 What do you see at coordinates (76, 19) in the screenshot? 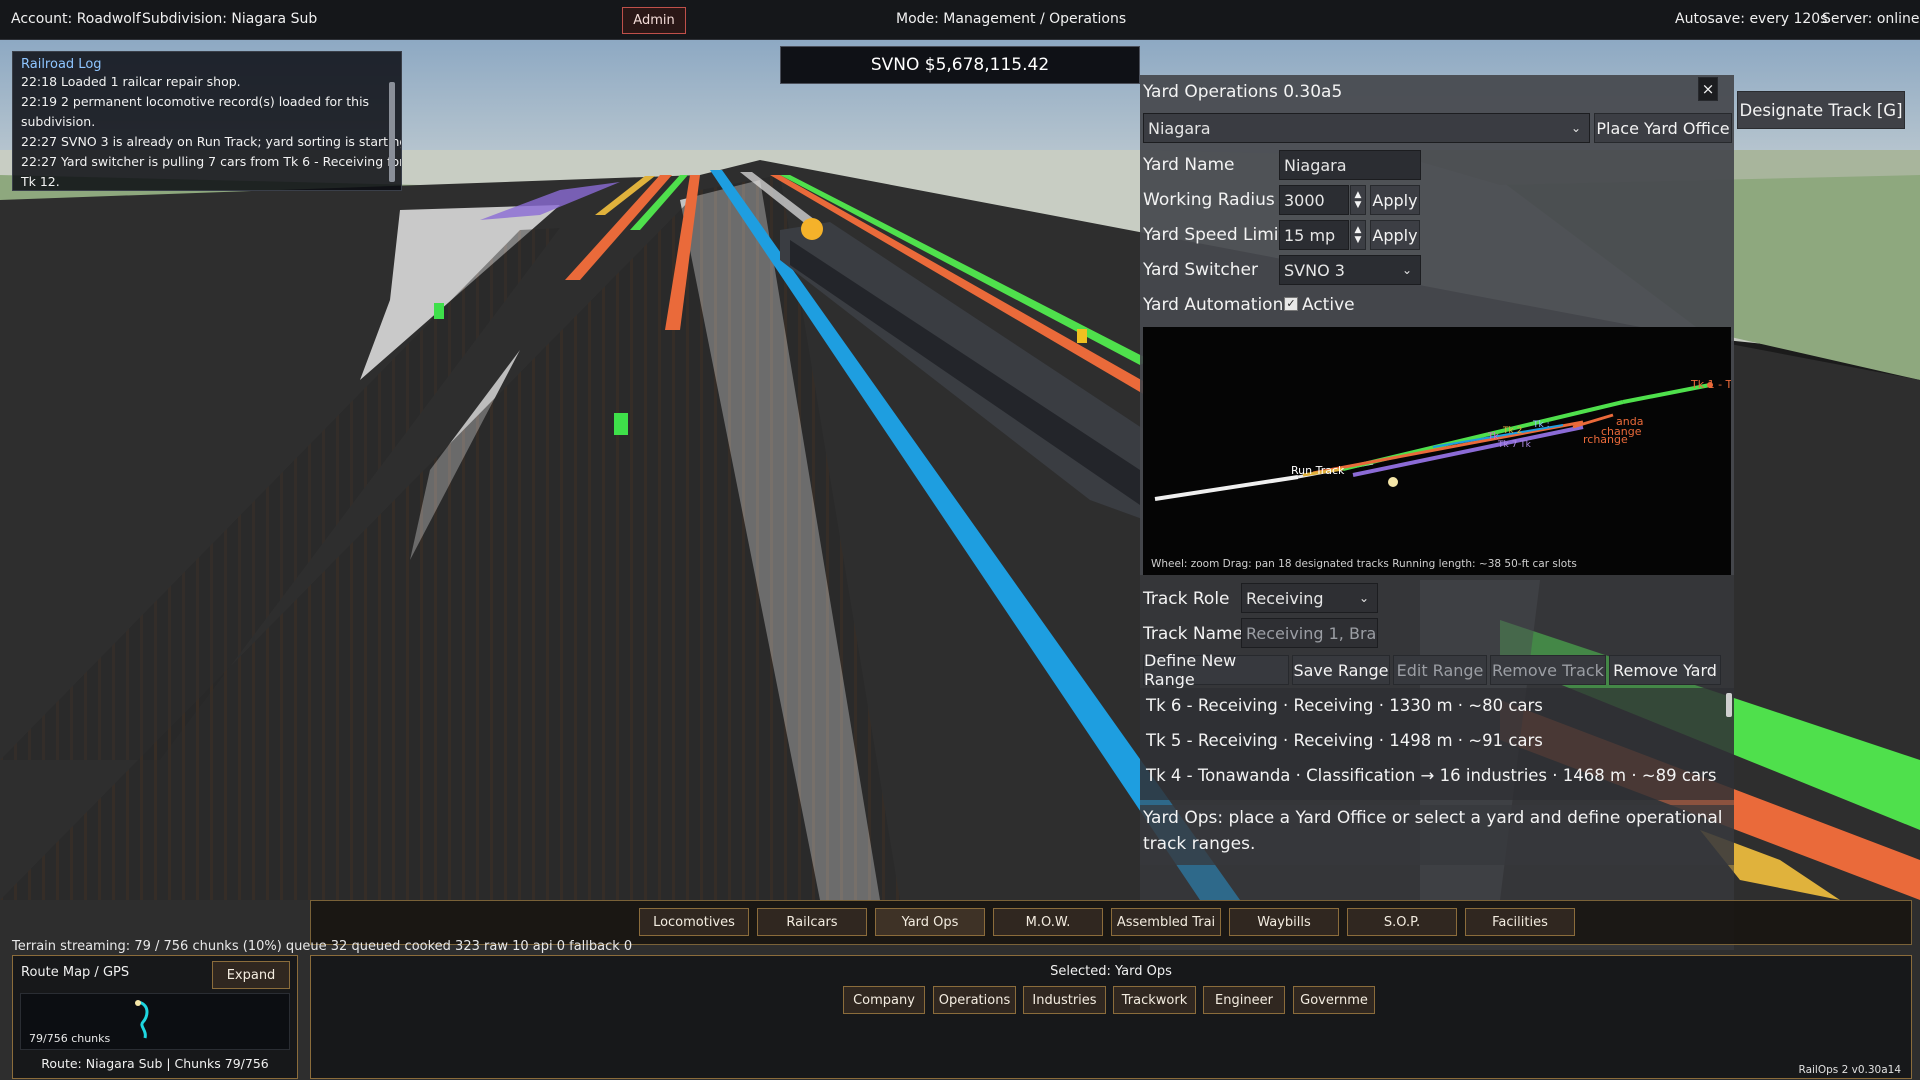
I see `account-label: Account: Roadwolf` at bounding box center [76, 19].